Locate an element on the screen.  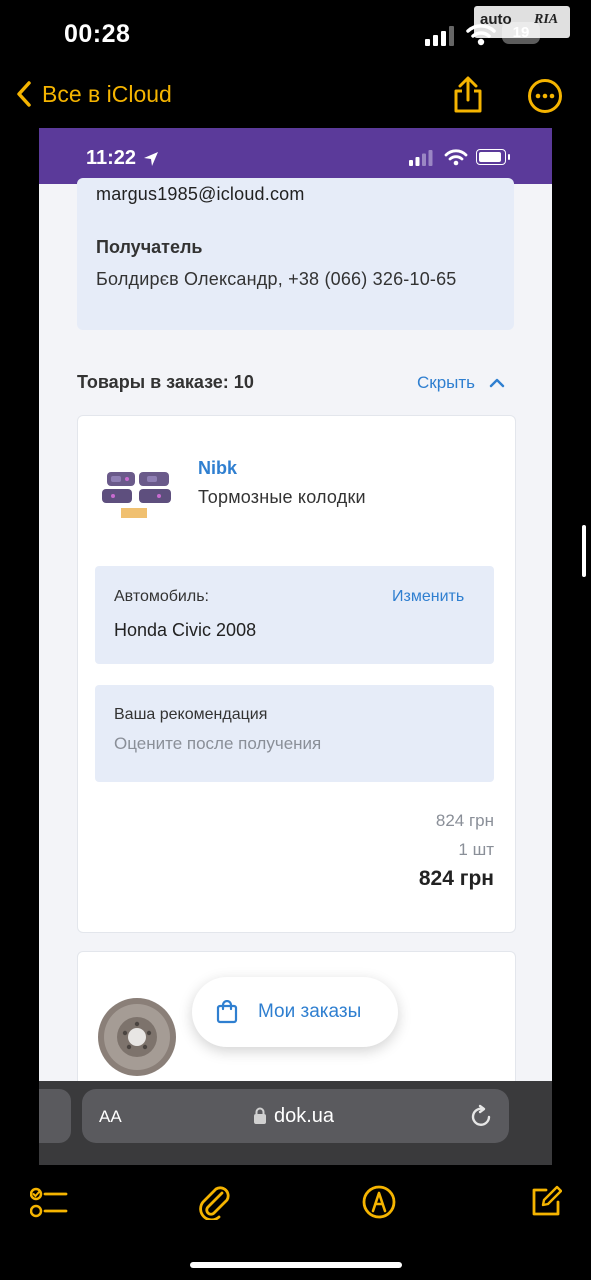
order-items-title: Товары в заказе: 10 is located at coordinates (165, 382).